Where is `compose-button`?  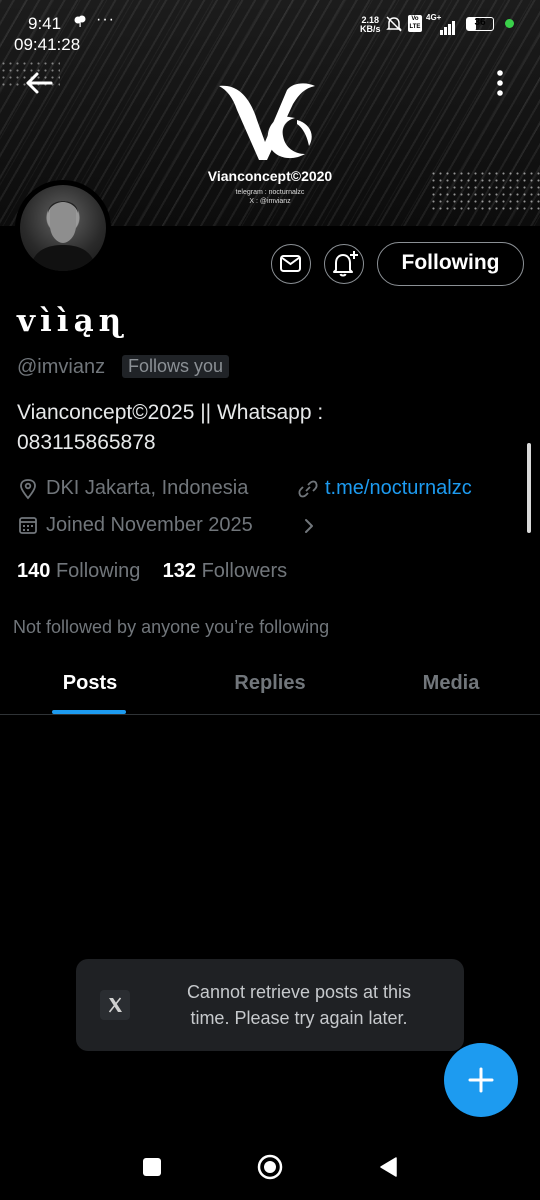
compose-button is located at coordinates (481, 1080).